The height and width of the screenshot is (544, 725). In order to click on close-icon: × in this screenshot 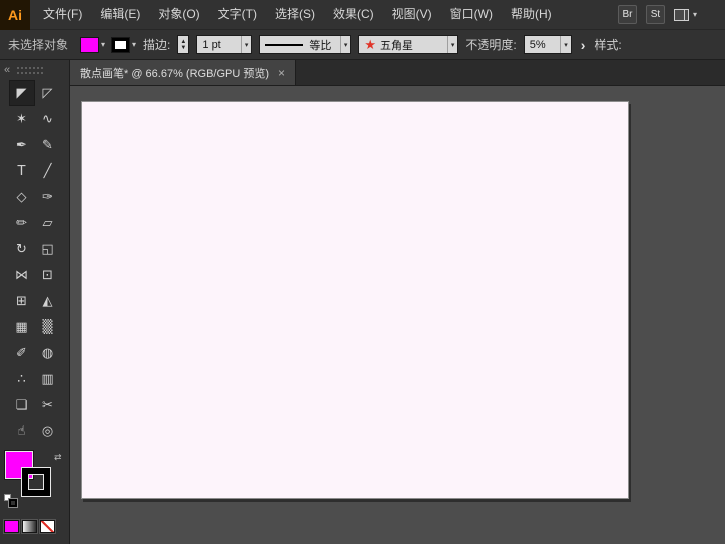, I will do `click(281, 73)`.